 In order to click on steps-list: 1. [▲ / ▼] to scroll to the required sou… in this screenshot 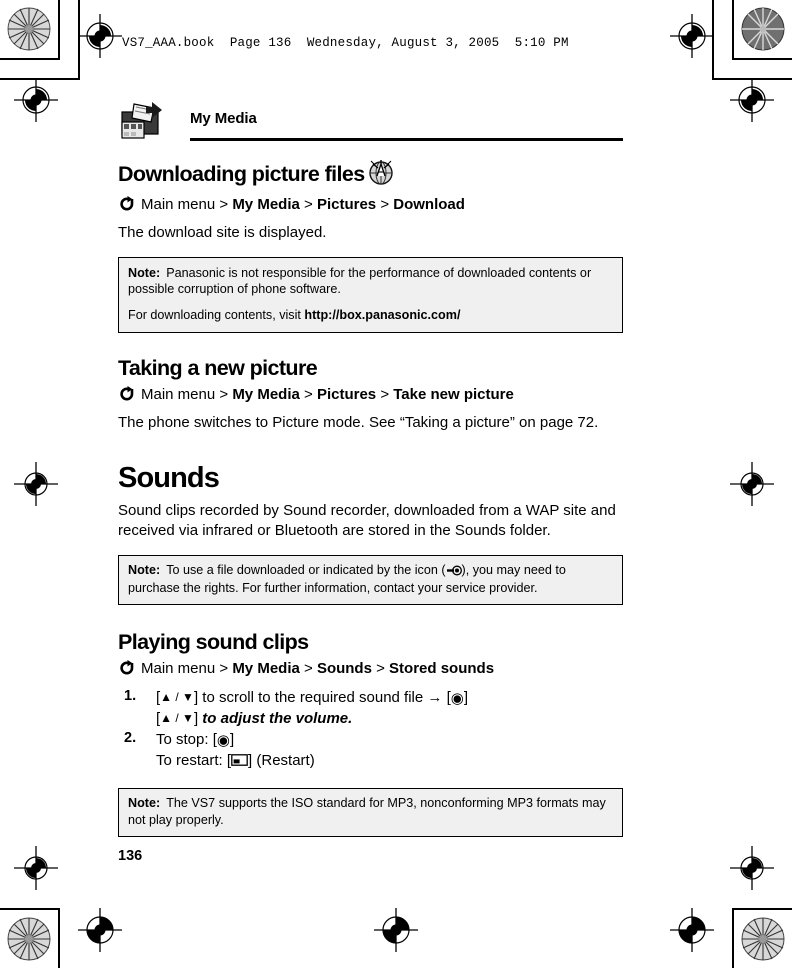, I will do `click(370, 730)`.